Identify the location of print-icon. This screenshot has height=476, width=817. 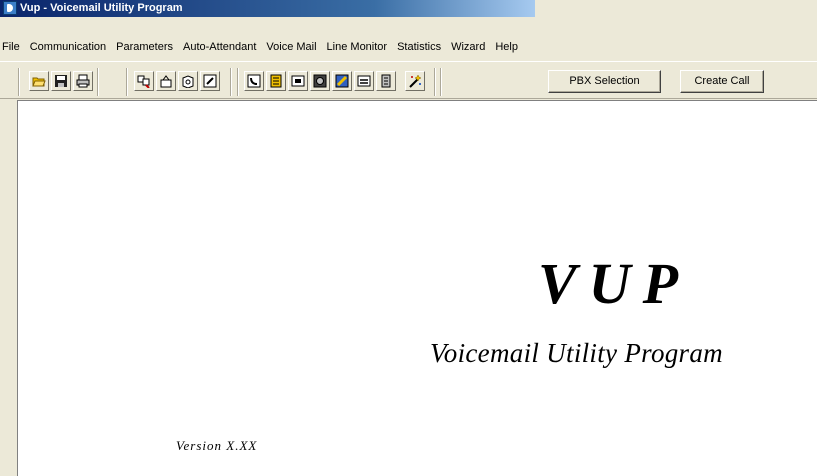
(83, 81).